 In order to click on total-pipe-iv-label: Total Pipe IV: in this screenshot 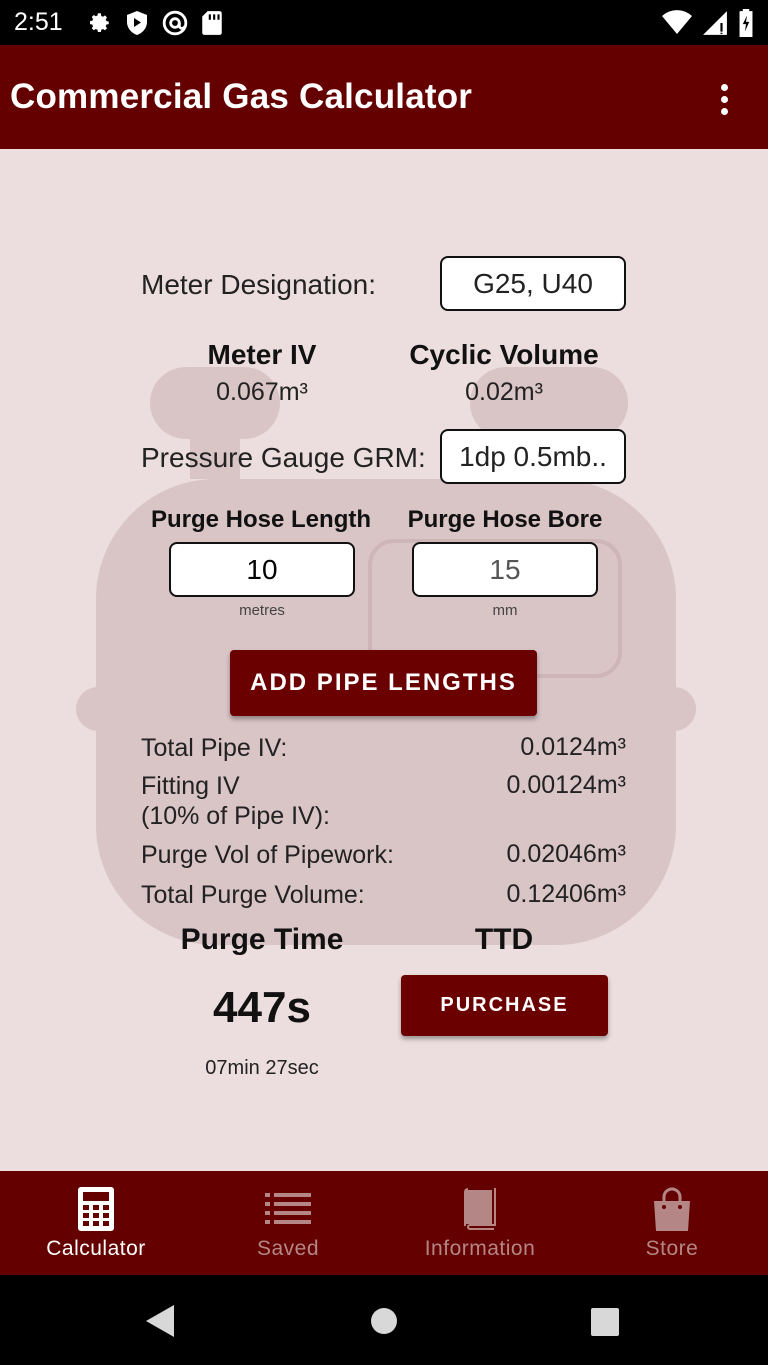, I will do `click(214, 748)`.